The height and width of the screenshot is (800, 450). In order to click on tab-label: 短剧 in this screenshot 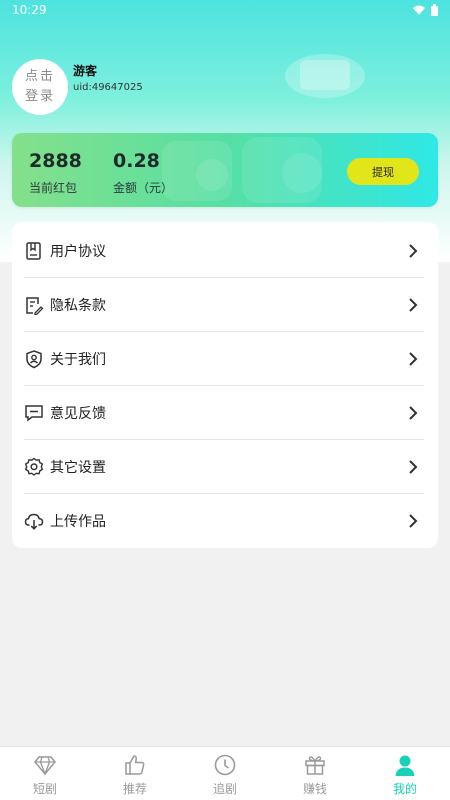, I will do `click(44, 789)`.